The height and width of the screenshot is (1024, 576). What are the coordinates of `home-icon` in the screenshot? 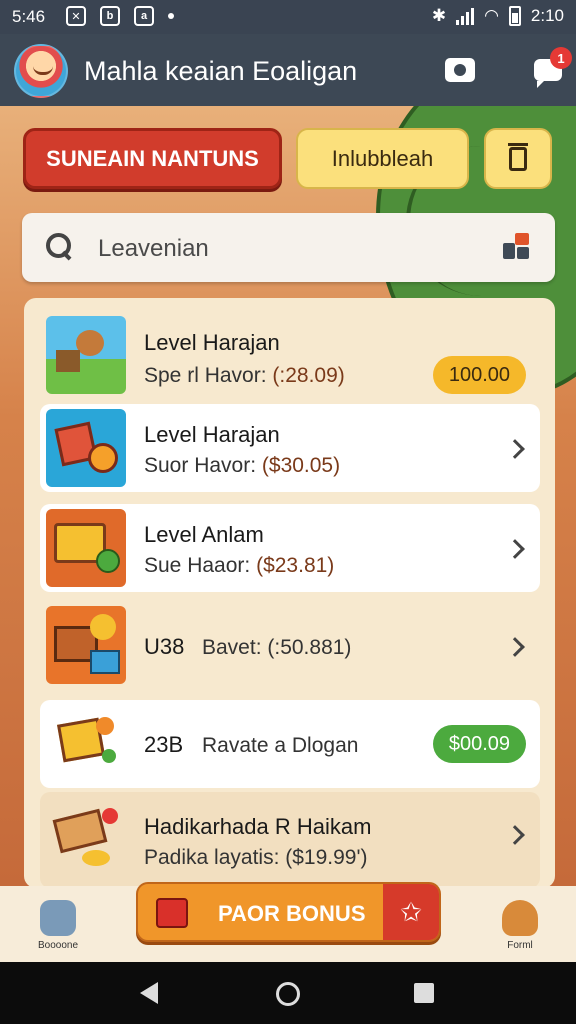 It's located at (288, 994).